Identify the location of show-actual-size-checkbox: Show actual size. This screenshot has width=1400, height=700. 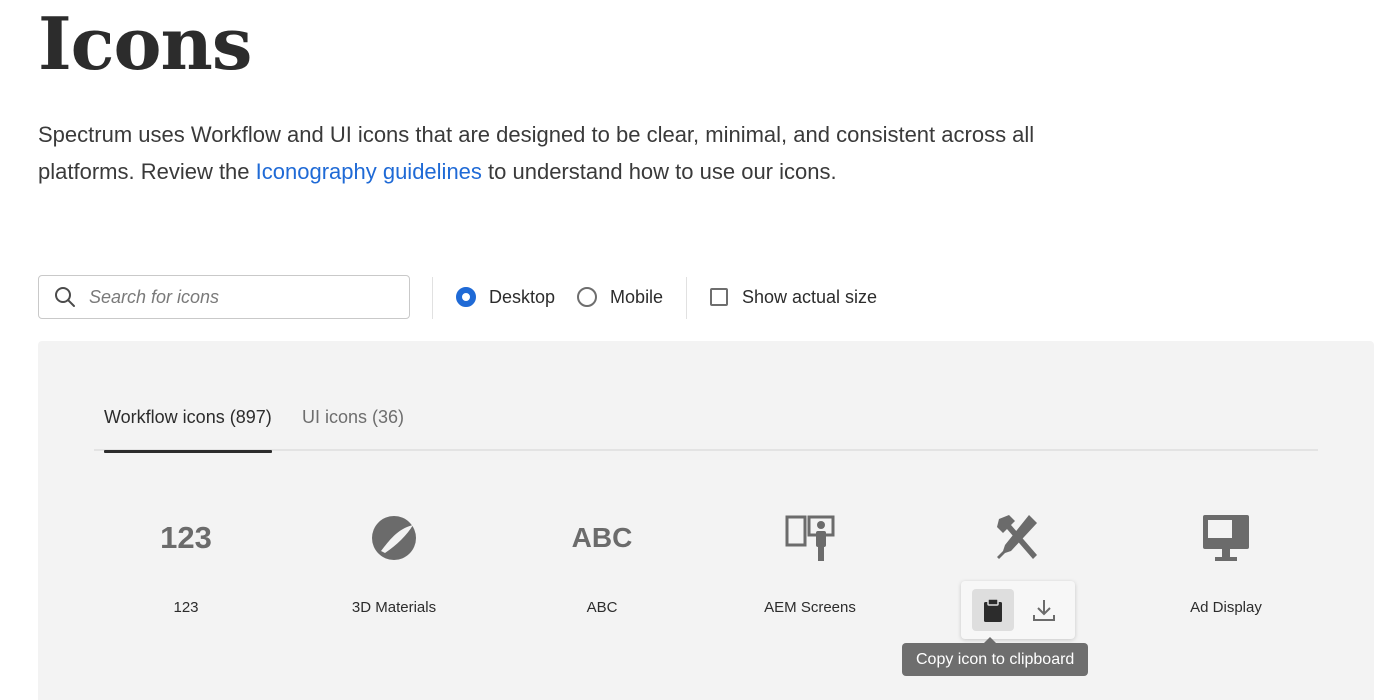
(793, 297).